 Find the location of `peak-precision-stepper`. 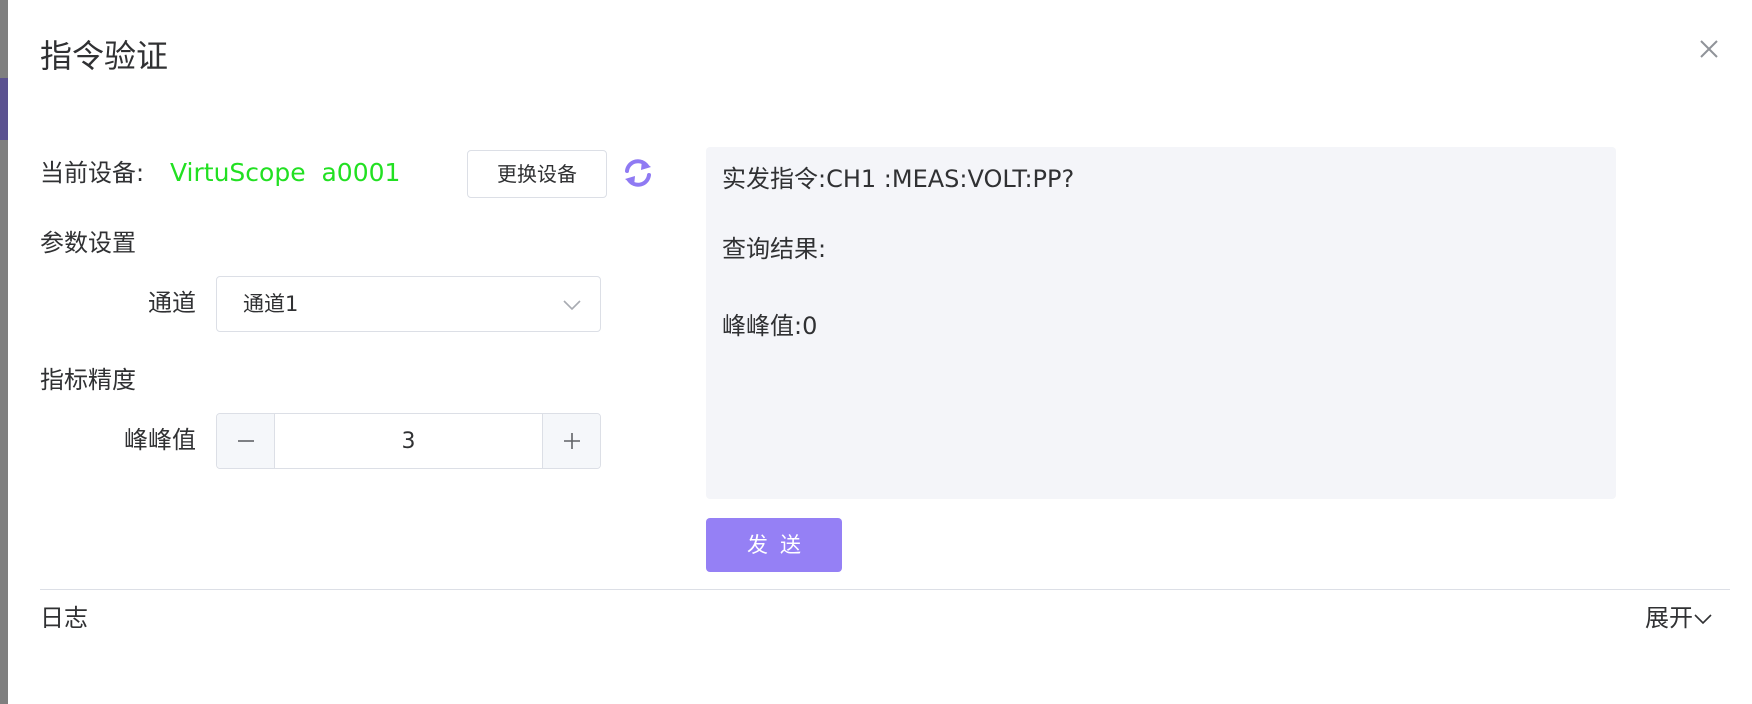

peak-precision-stepper is located at coordinates (408, 441).